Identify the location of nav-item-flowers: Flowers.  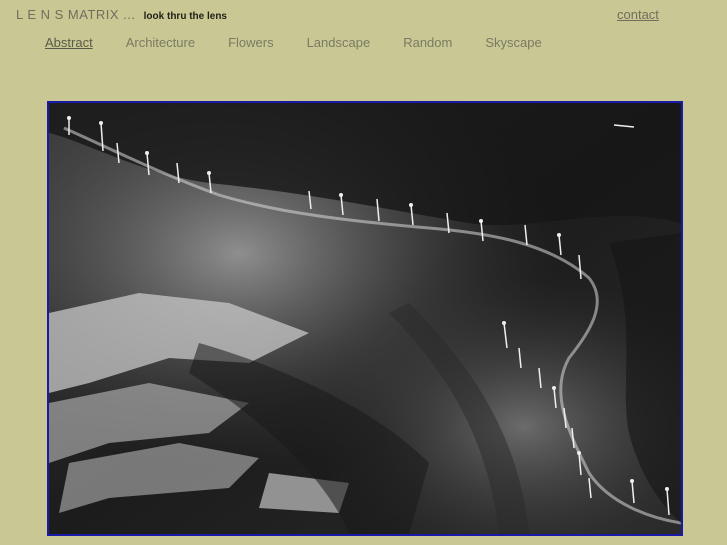
(251, 42).